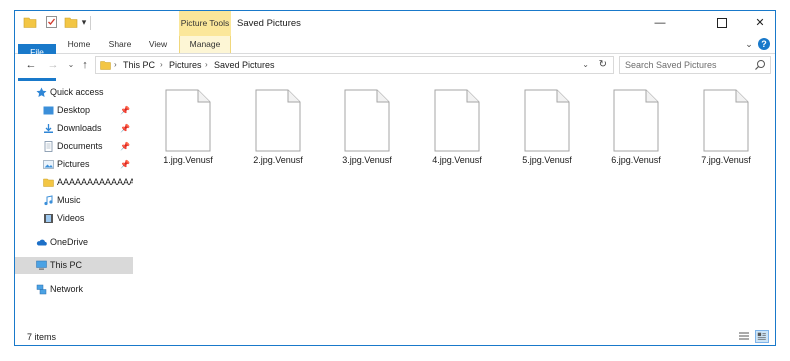 This screenshot has height=361, width=790. I want to click on sidebar-item-onedrive: OneDrive, so click(74, 242).